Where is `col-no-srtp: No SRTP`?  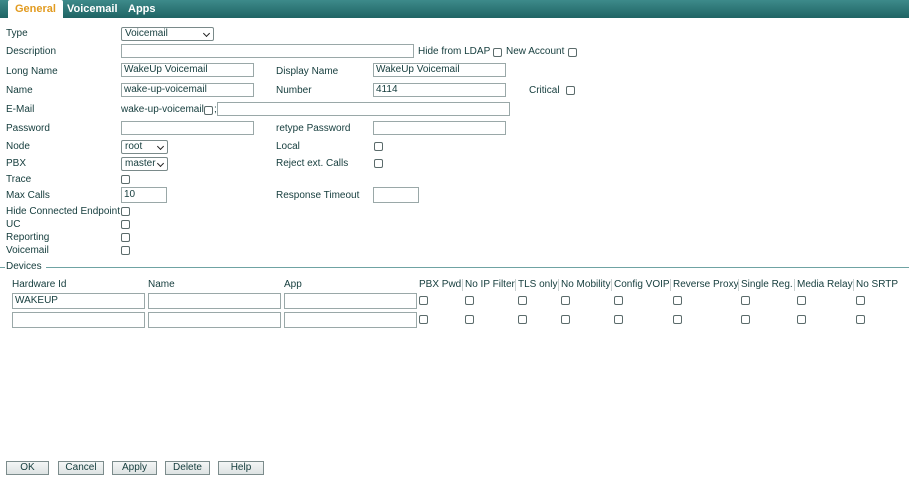 col-no-srtp: No SRTP is located at coordinates (877, 284).